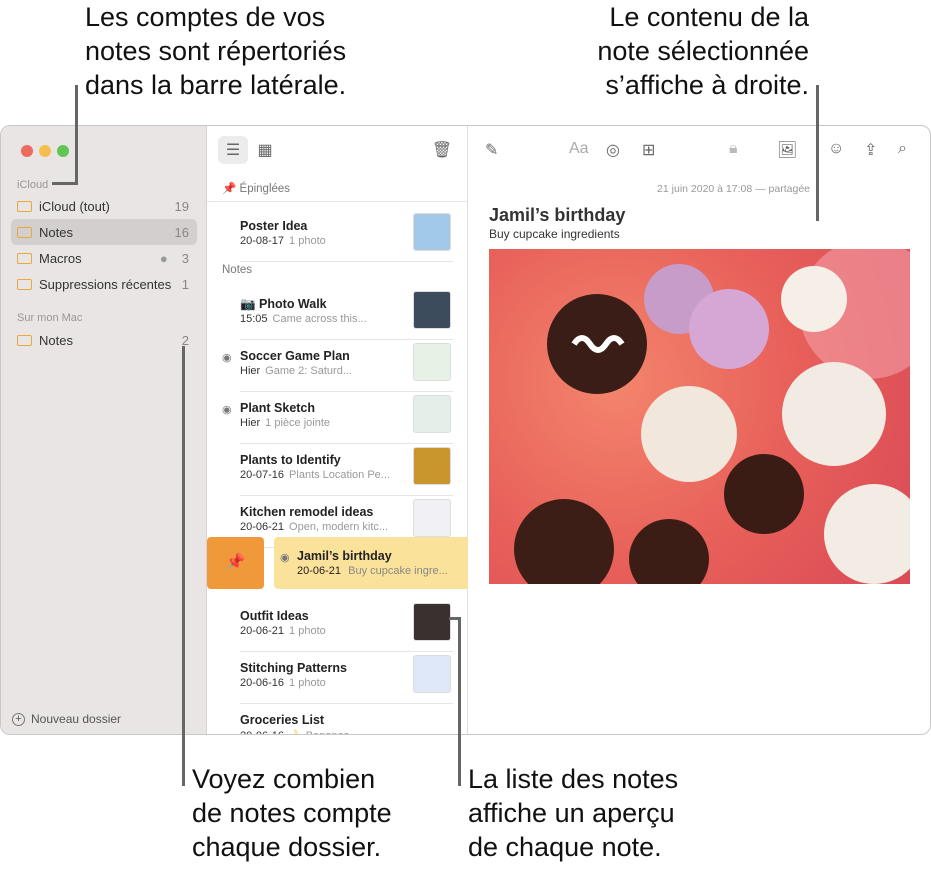 This screenshot has width=931, height=870. Describe the element at coordinates (185, 258) in the screenshot. I see `folder-count: 3` at that location.